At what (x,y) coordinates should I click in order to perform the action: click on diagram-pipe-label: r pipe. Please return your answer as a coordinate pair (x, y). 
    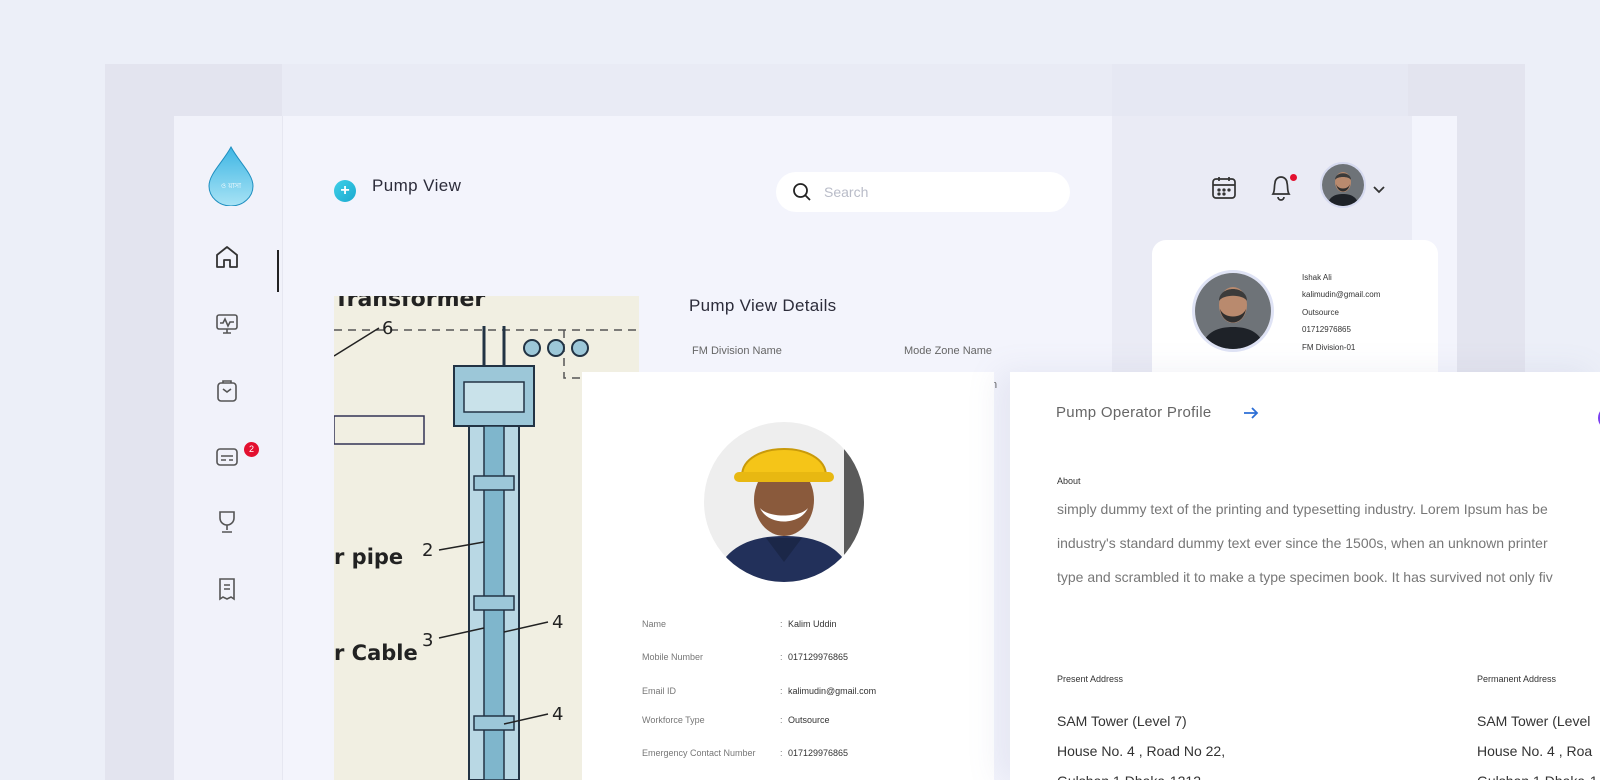
    Looking at the image, I should click on (368, 557).